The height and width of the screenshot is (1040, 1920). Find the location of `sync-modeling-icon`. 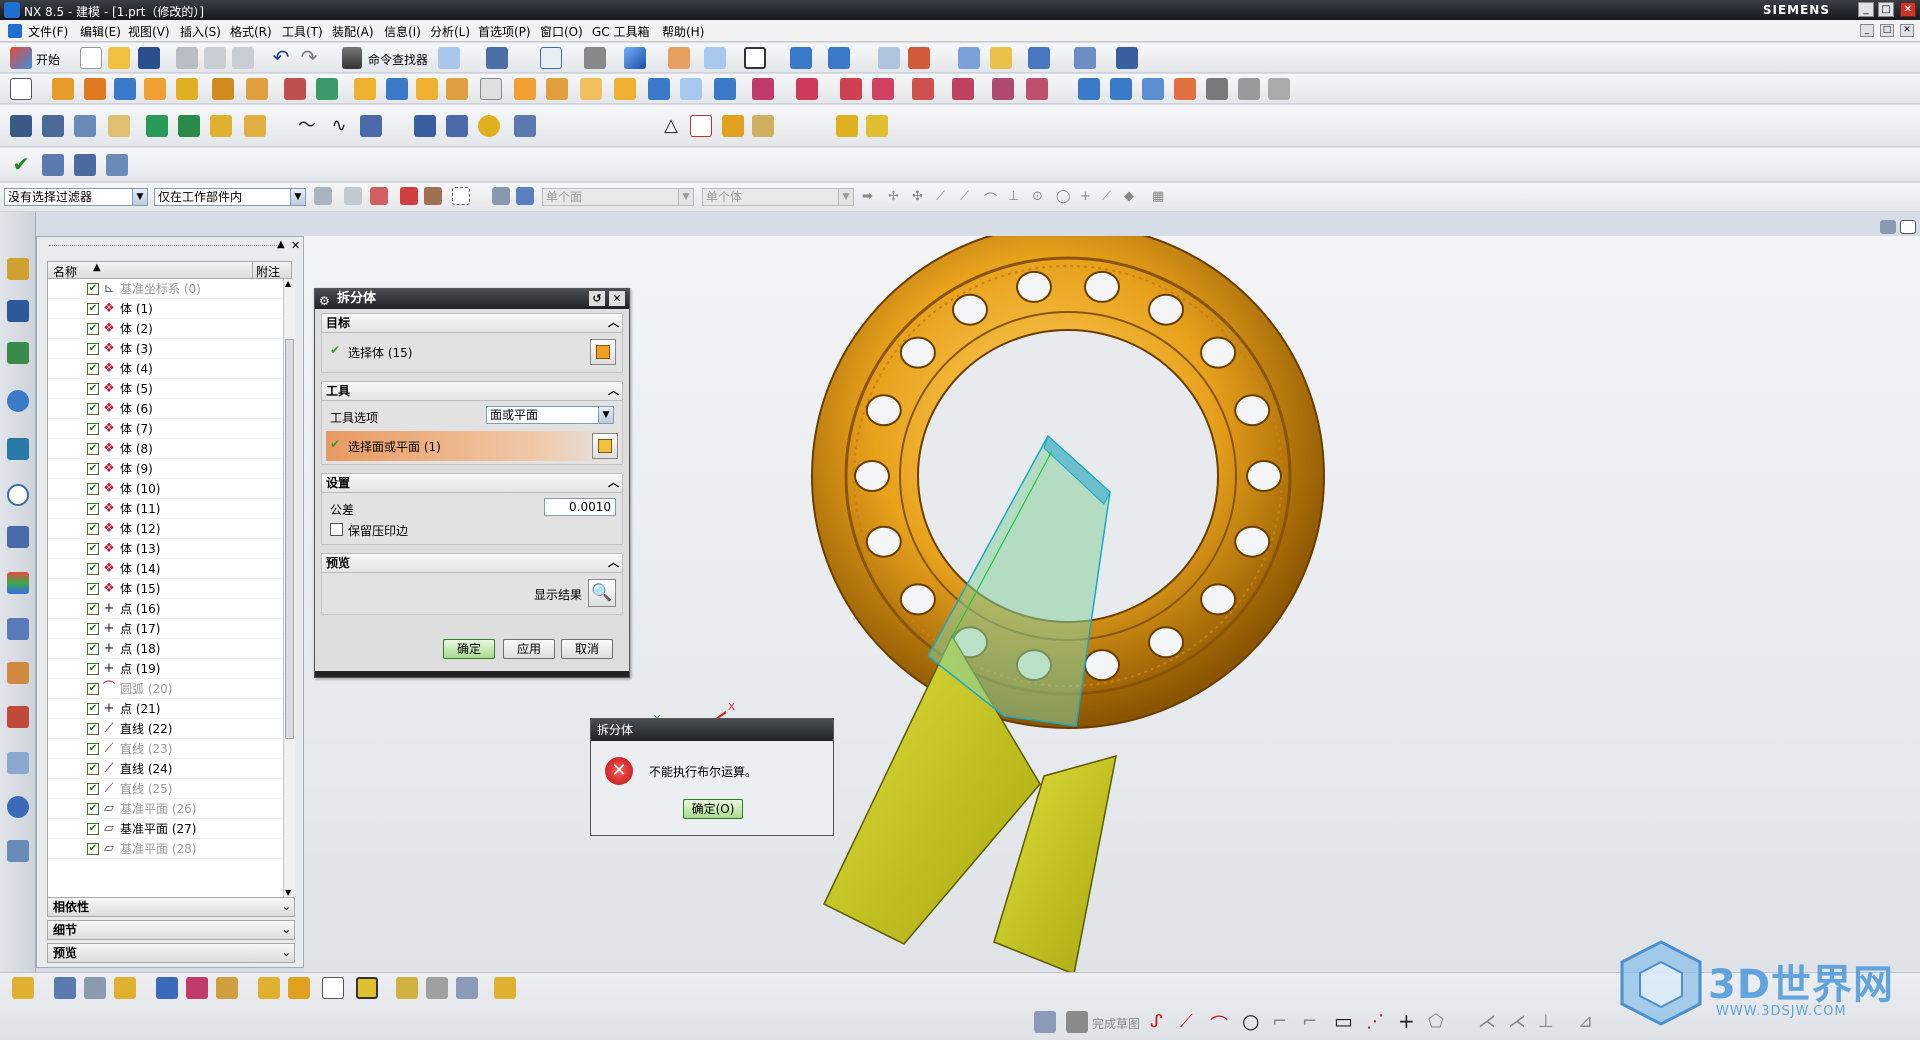

sync-modeling-icon is located at coordinates (763, 89).